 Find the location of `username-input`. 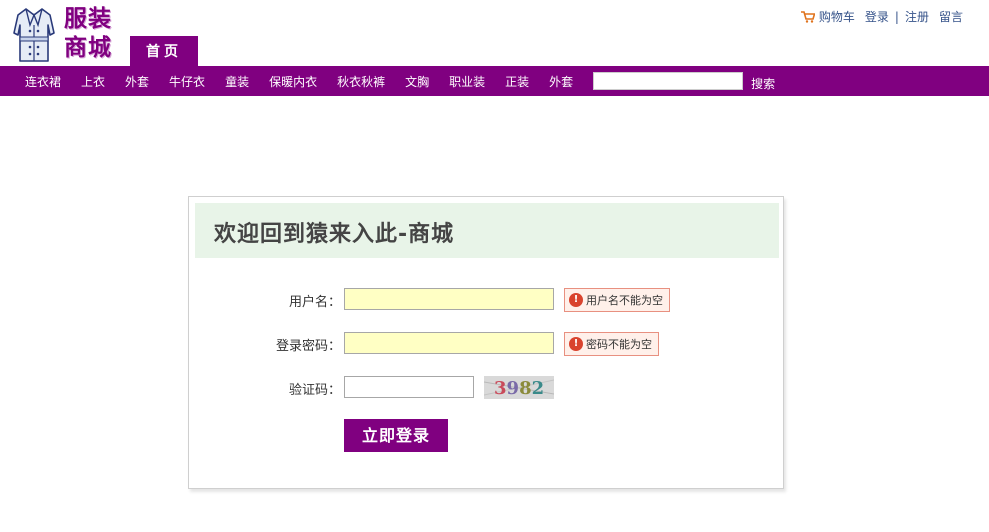

username-input is located at coordinates (449, 299).